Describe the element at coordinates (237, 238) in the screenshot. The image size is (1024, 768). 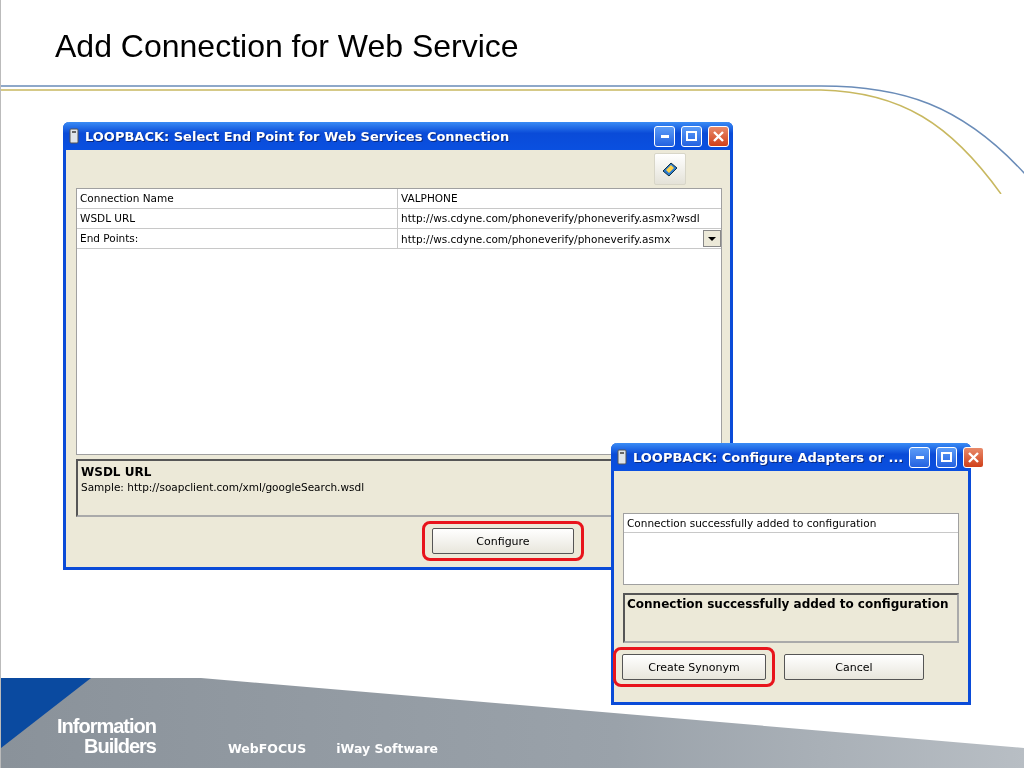
I see `property-label: End Points:` at that location.